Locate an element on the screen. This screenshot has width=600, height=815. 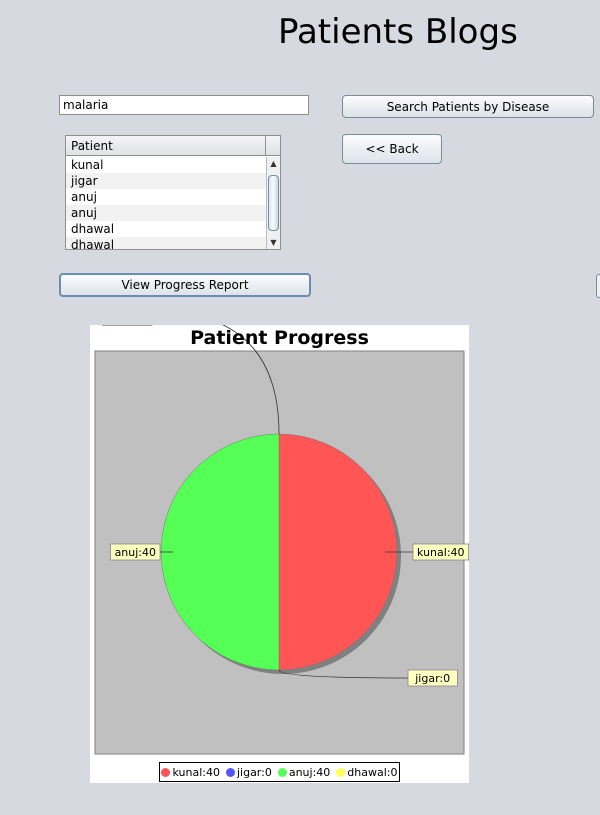
chart-legend: kunal:40 jigar:0 anuj:40 dhawal:0 is located at coordinates (279, 772).